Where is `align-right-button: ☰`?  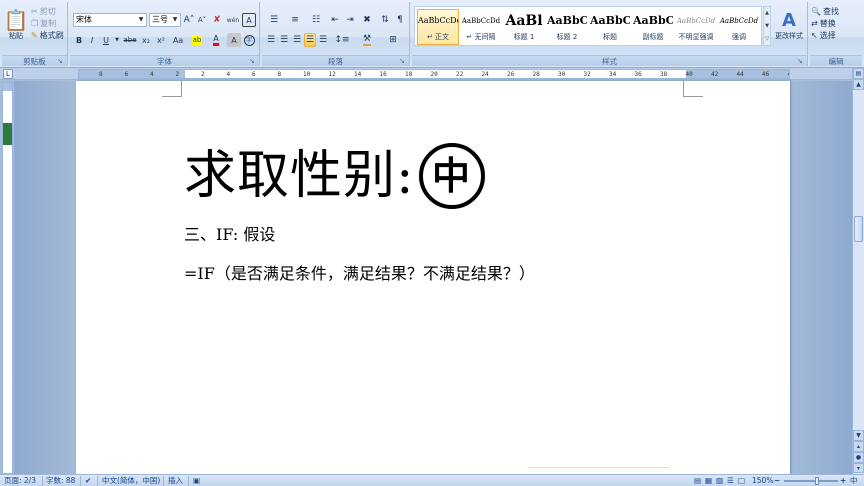
align-right-button: ☰ is located at coordinates (297, 40).